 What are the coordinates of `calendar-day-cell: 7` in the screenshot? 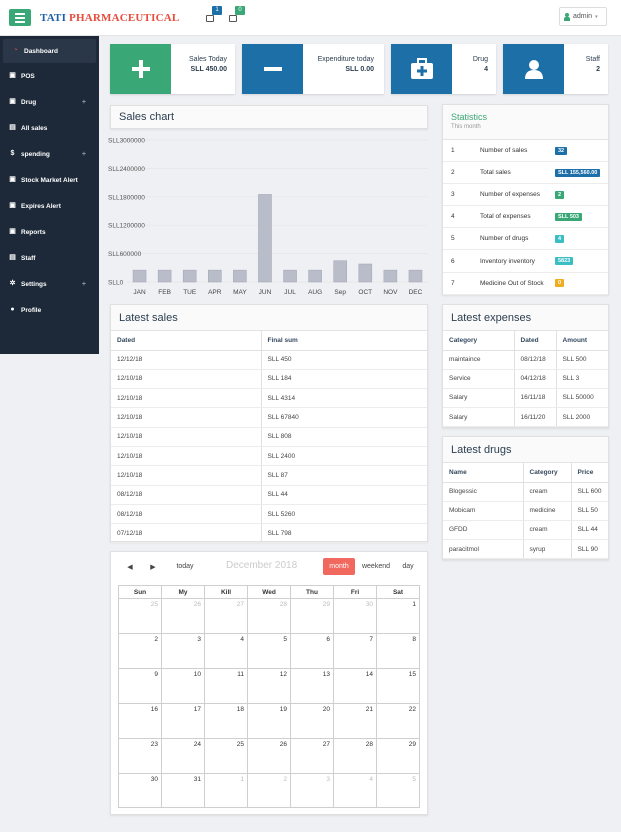 It's located at (355, 651).